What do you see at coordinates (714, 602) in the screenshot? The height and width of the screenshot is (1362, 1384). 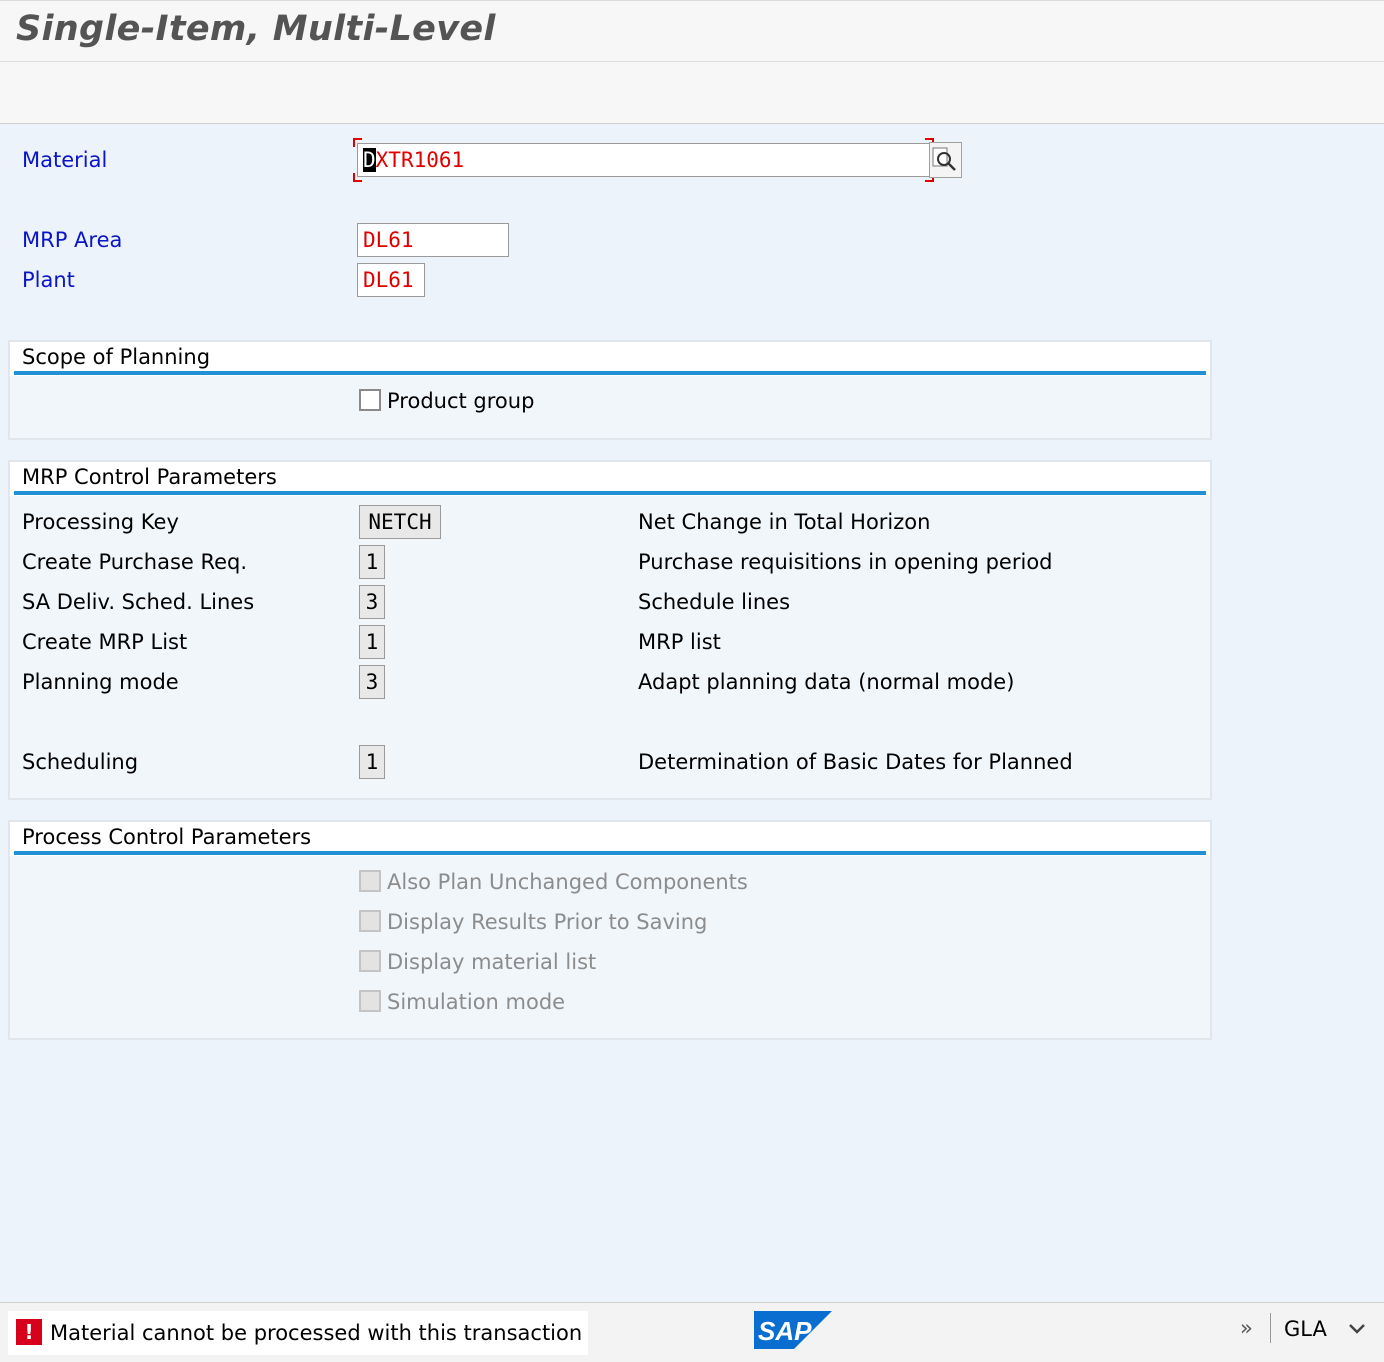 I see `sa-deliv-sched-lines-description: Schedule lines` at bounding box center [714, 602].